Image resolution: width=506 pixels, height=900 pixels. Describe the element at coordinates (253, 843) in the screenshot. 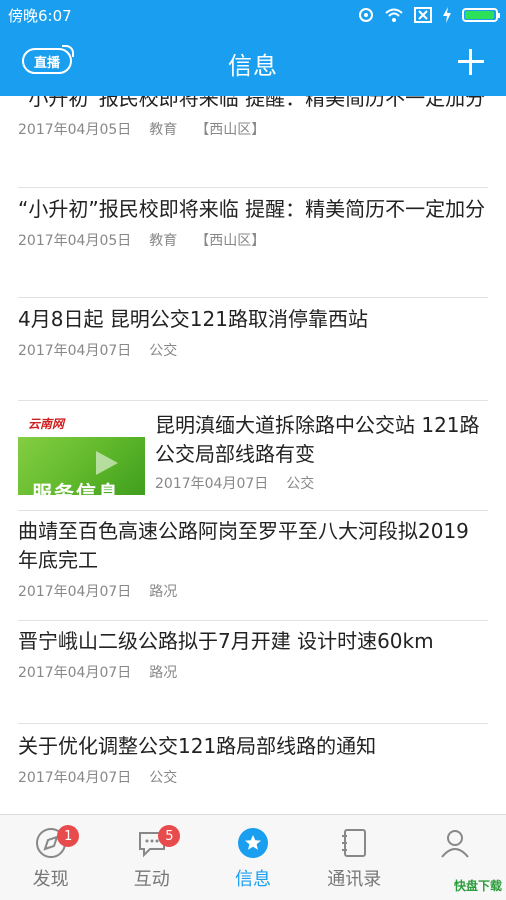

I see `star-circle-icon` at that location.